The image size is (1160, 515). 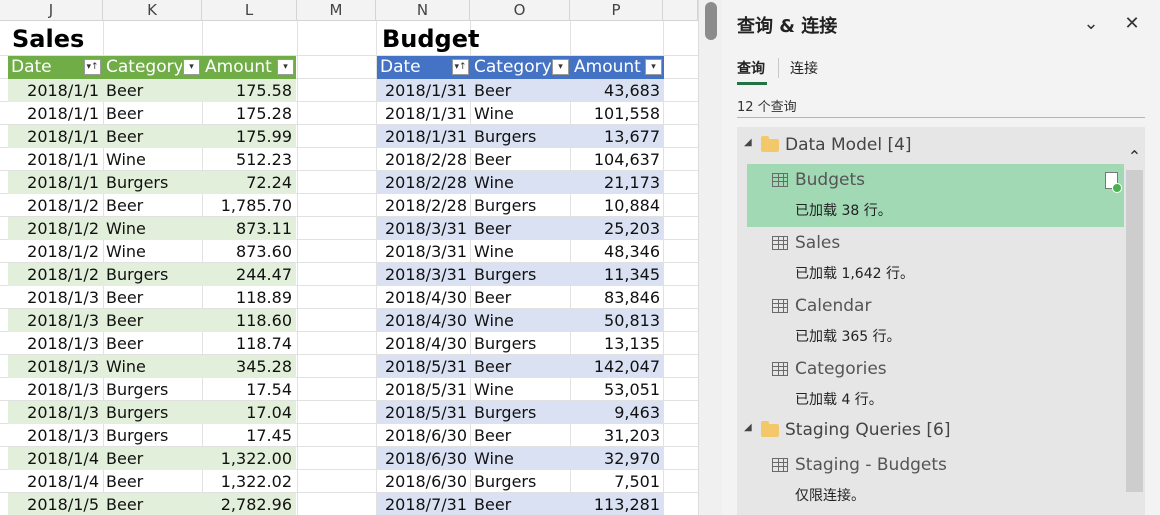 I want to click on table-cell: 25,203, so click(x=617, y=228).